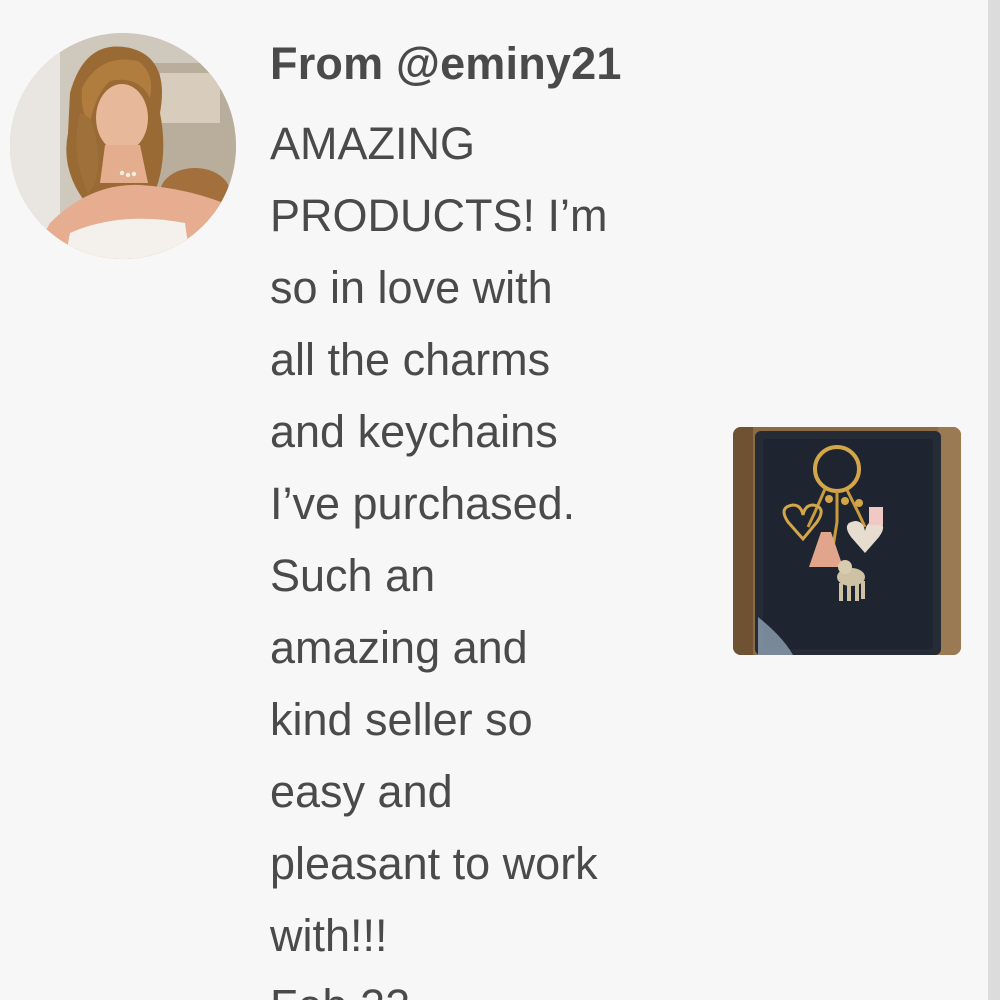 This screenshot has width=1000, height=1000. Describe the element at coordinates (353, 575) in the screenshot. I see `review-text-line: Such an` at that location.